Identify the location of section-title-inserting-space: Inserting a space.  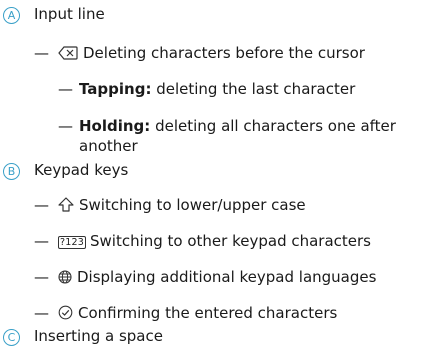
(98, 336).